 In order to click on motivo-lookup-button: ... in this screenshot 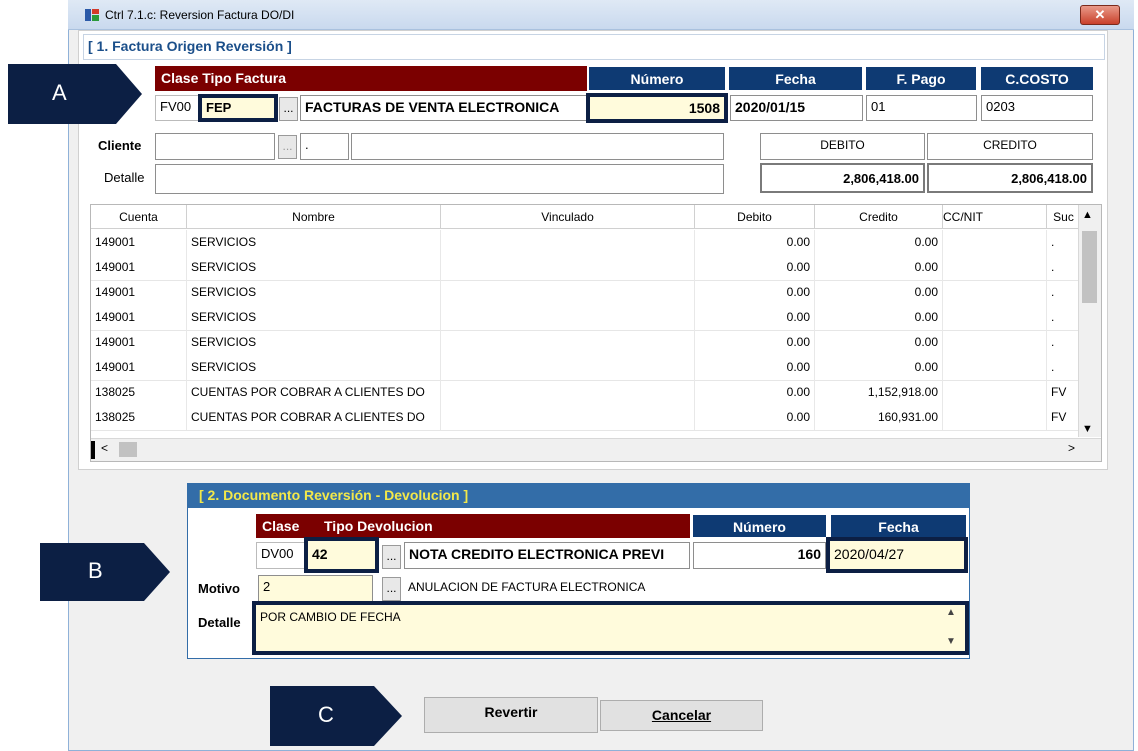, I will do `click(391, 589)`.